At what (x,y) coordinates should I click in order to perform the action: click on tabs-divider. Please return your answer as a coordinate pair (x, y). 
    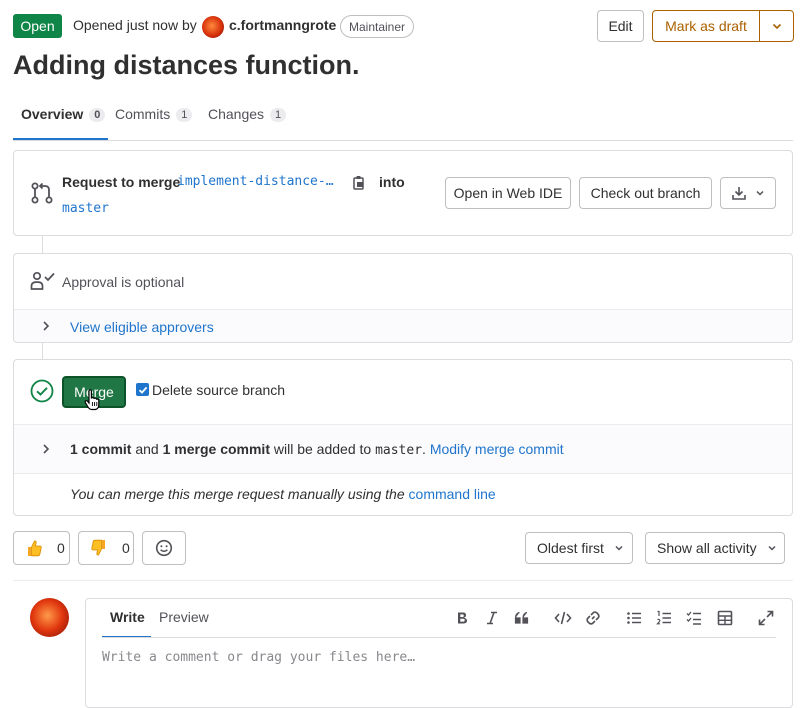
    Looking at the image, I should click on (403, 140).